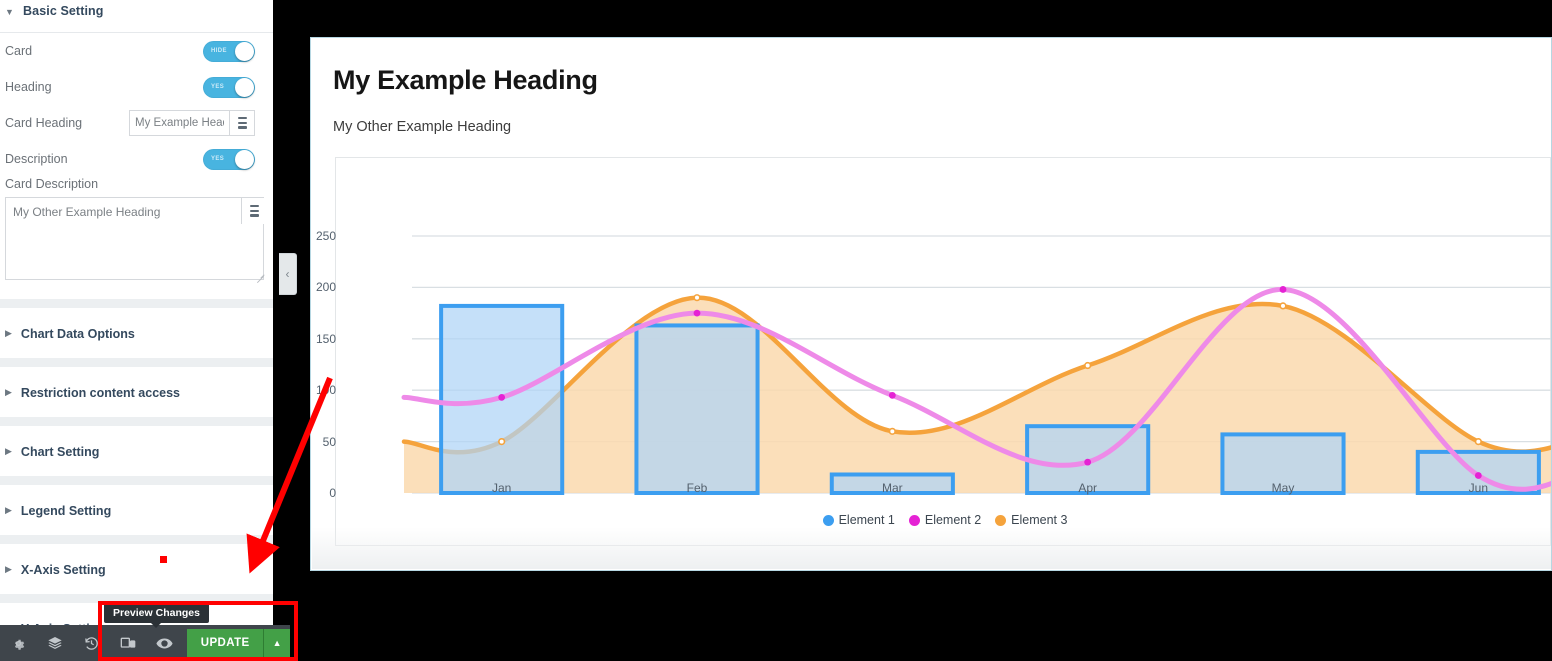 Image resolution: width=1552 pixels, height=661 pixels. Describe the element at coordinates (325, 236) in the screenshot. I see `y-axis-tick-label: 250` at that location.